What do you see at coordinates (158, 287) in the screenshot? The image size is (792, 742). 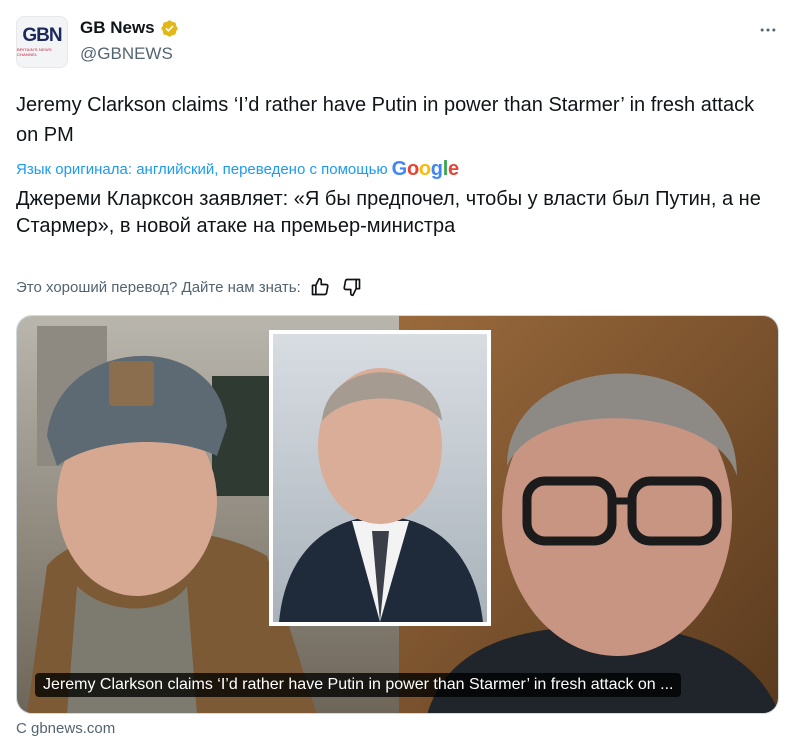 I see `feedback-prompt: Это хороший перевод? Дайте нам знать:` at bounding box center [158, 287].